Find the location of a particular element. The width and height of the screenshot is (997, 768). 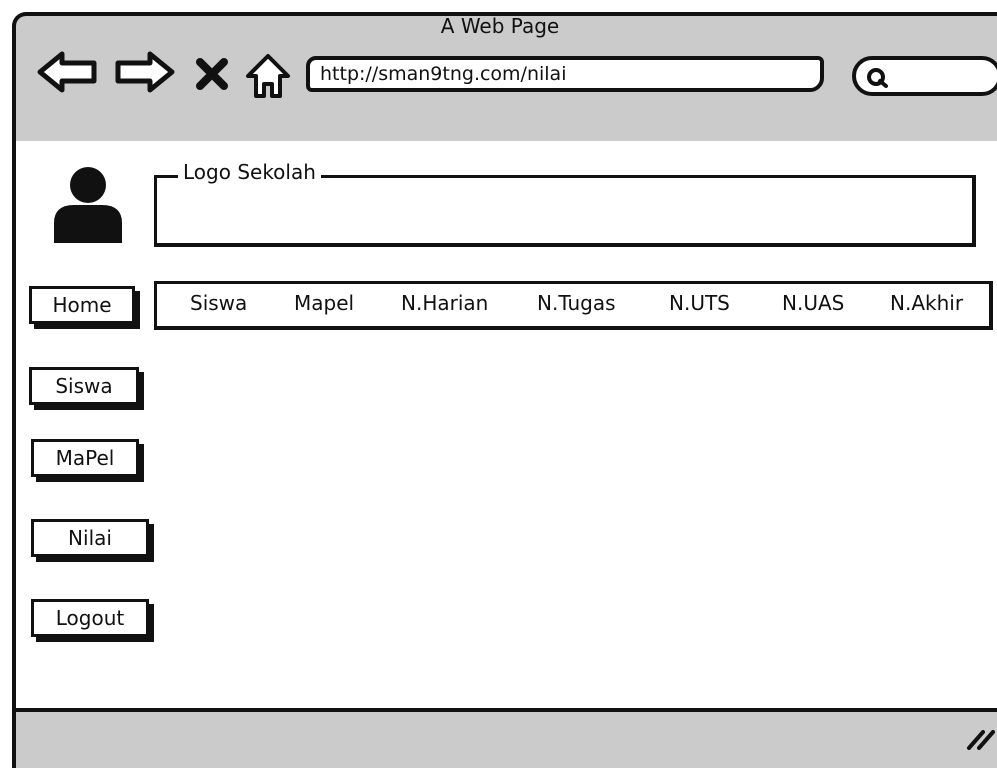

close-icon is located at coordinates (212, 76).